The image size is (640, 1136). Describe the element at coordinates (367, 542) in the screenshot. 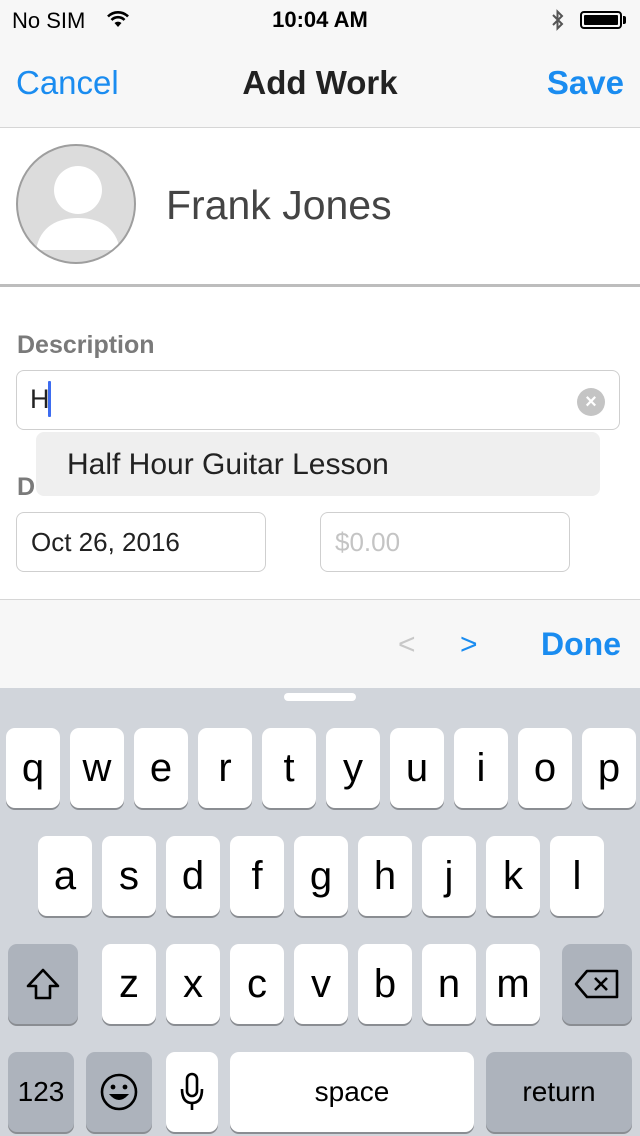

I see `amount-placeholder: $0.00` at that location.